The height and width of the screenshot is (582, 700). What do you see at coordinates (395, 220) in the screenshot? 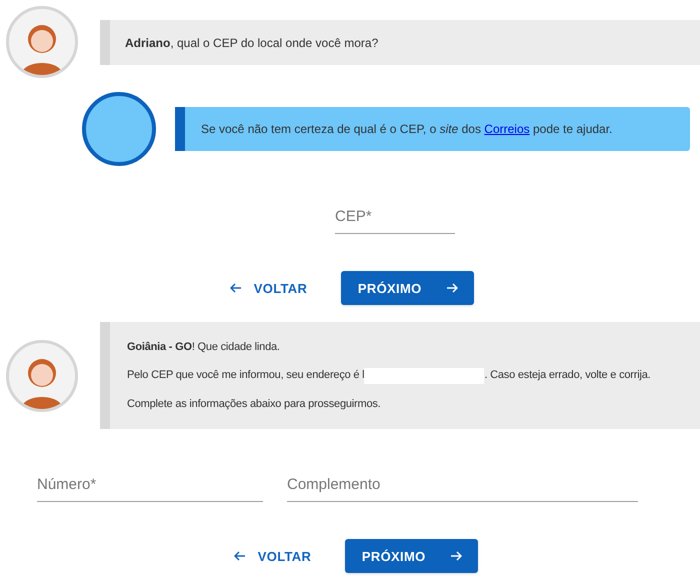
I see `input-field: CEP*` at bounding box center [395, 220].